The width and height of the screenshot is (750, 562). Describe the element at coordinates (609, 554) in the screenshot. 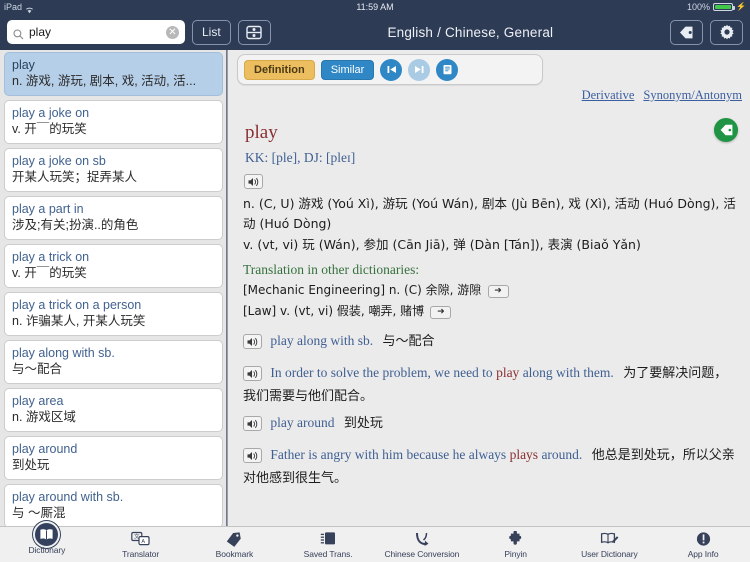

I see `tab-label: User Dictionary` at that location.